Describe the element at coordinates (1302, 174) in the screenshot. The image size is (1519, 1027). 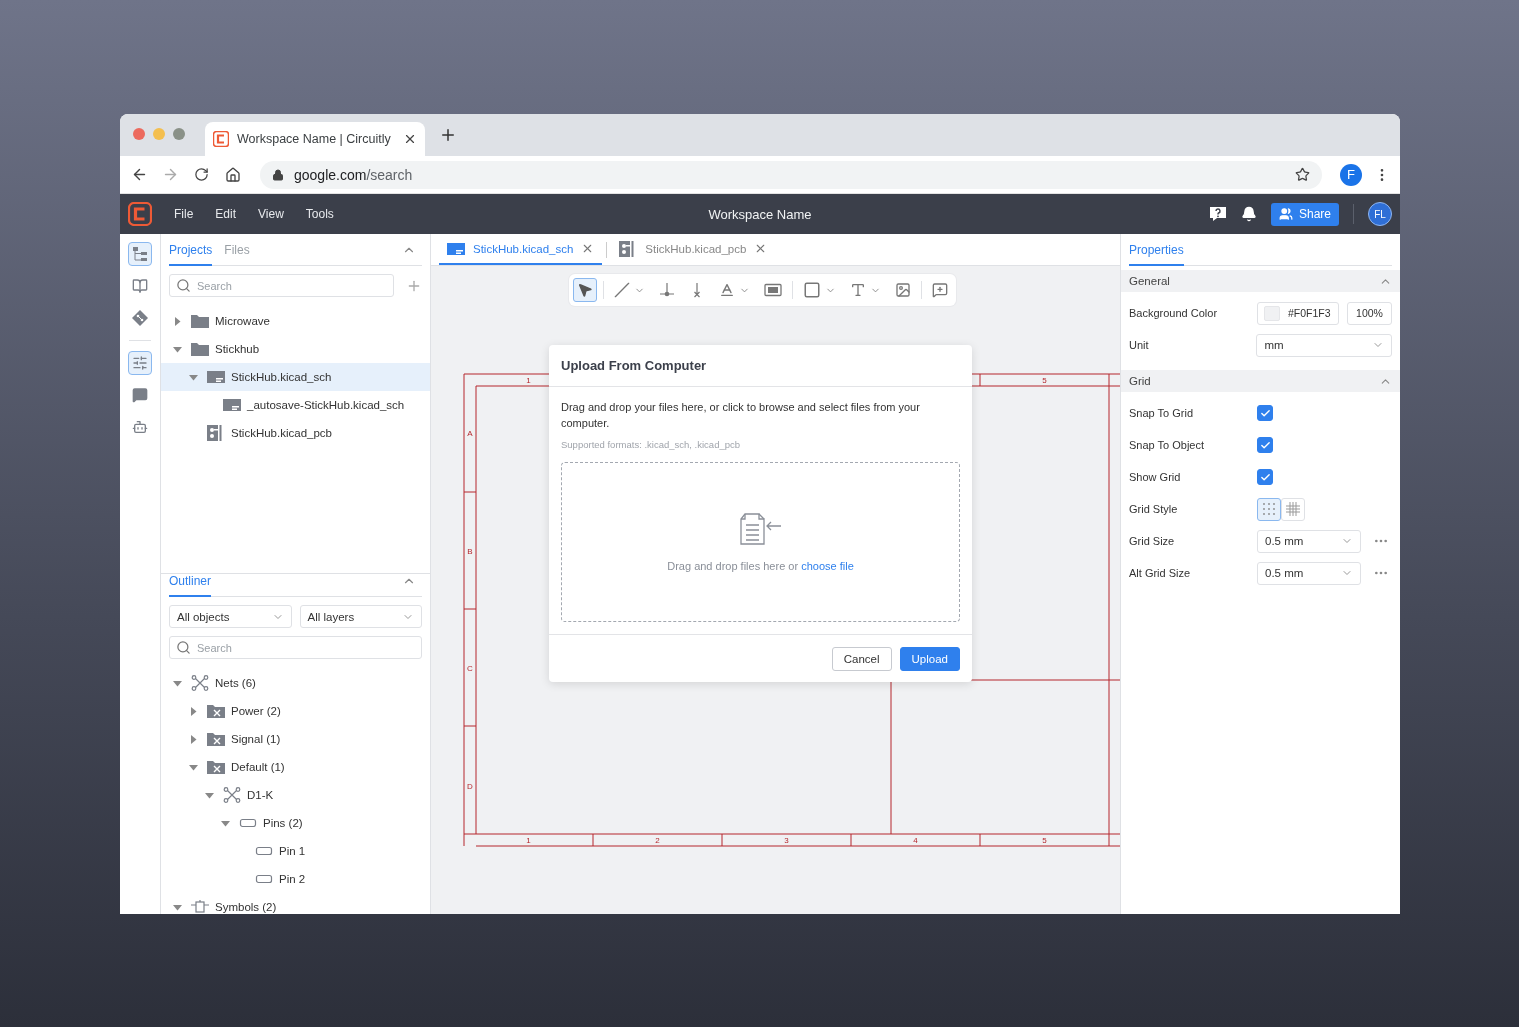
I see `bookmark-star-icon` at that location.